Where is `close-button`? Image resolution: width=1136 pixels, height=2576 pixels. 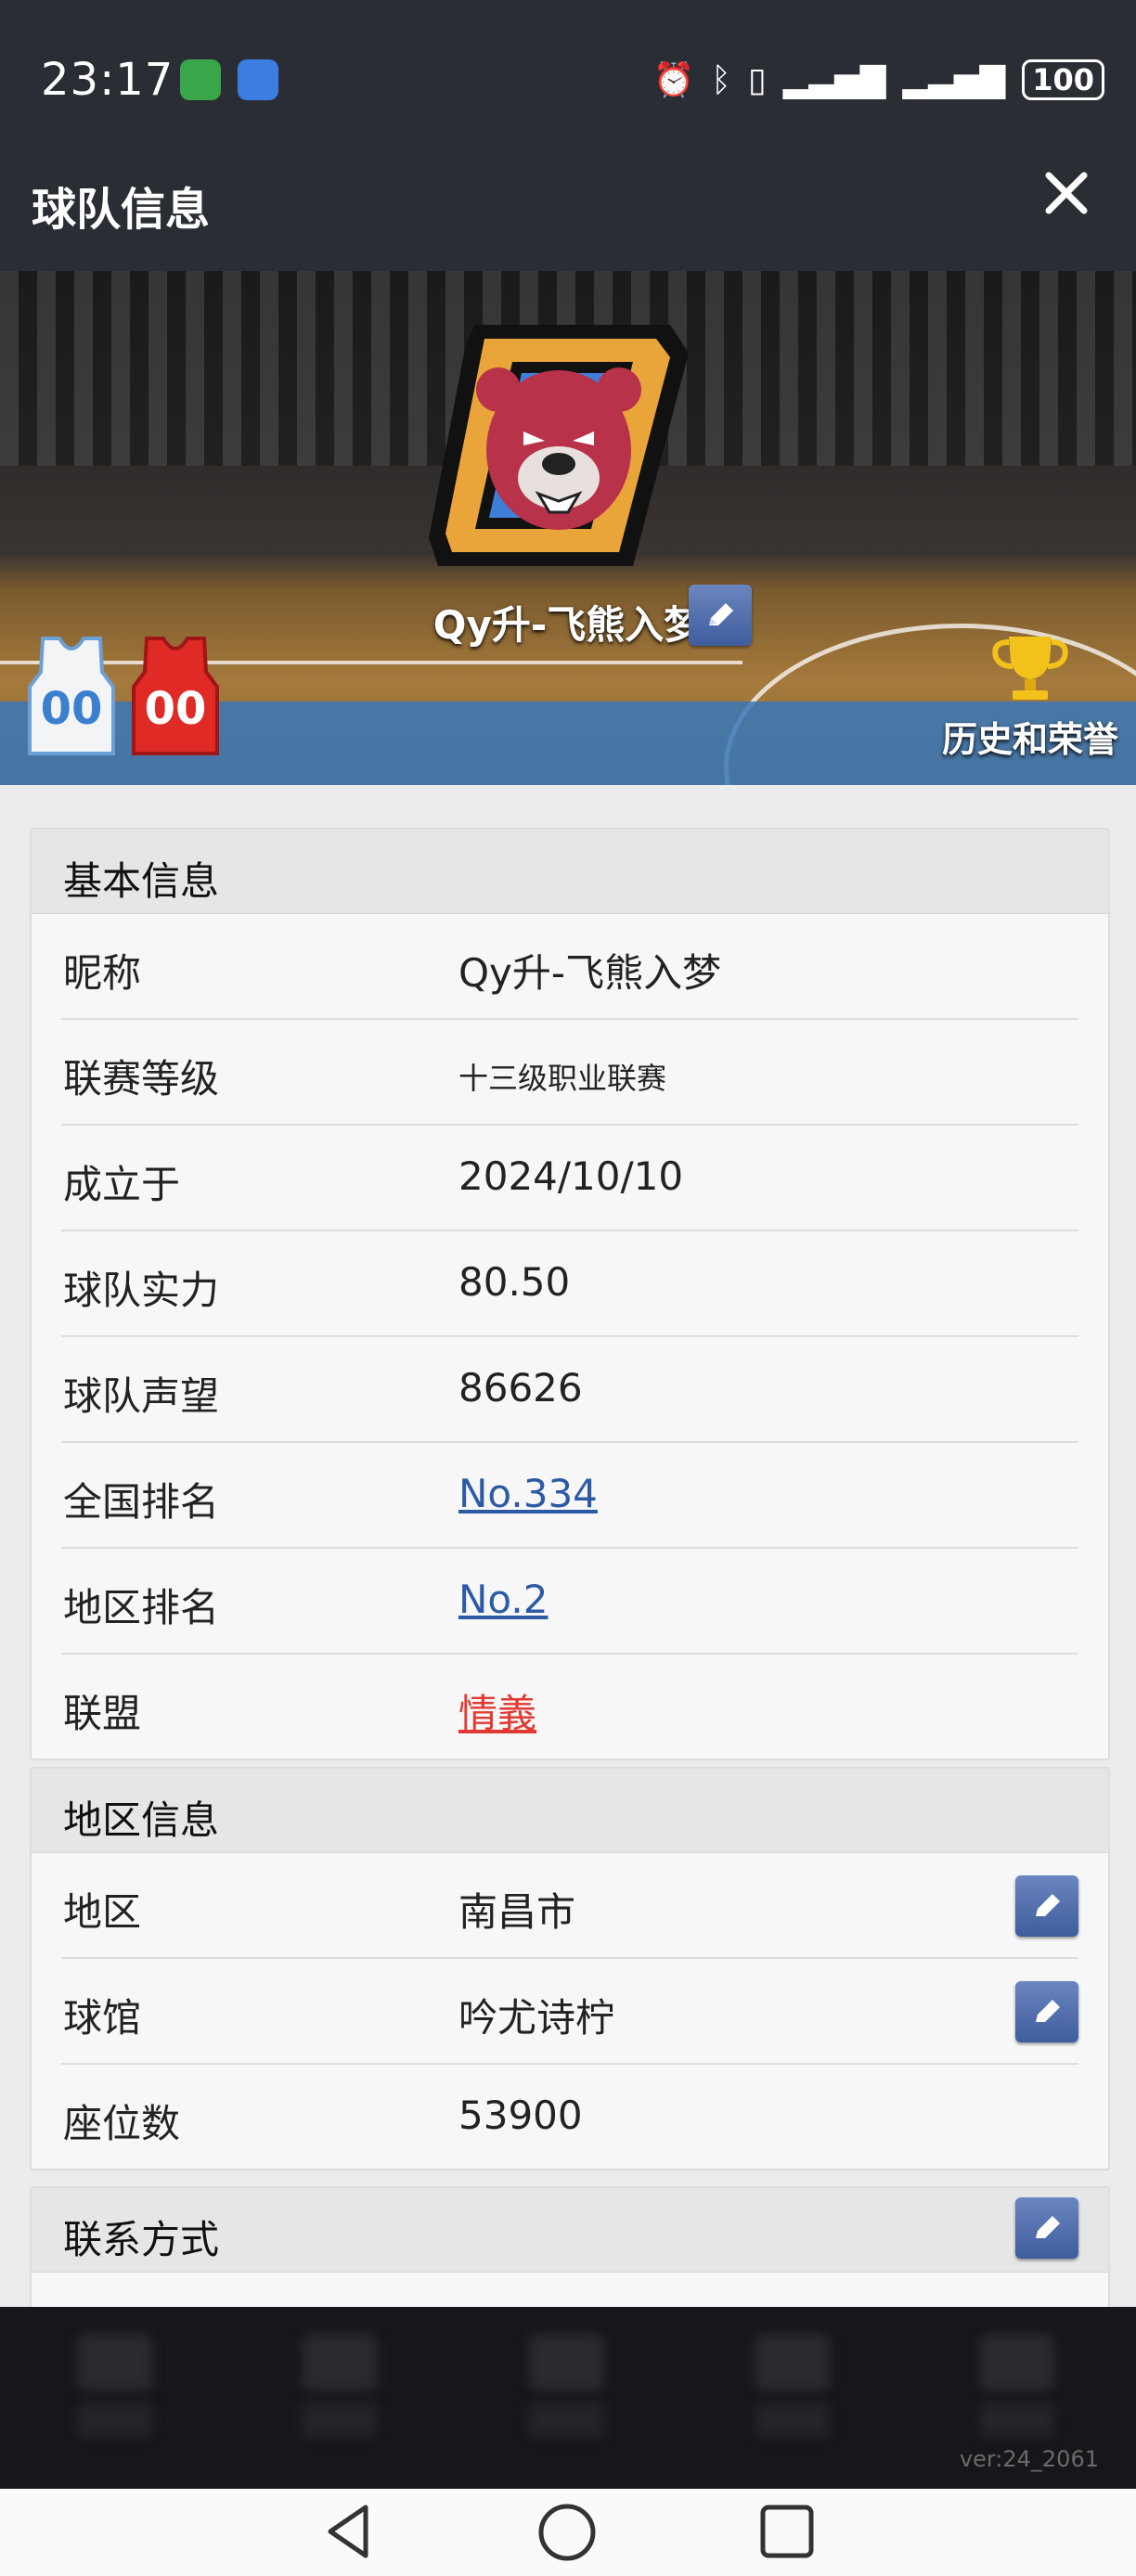
close-button is located at coordinates (1066, 193).